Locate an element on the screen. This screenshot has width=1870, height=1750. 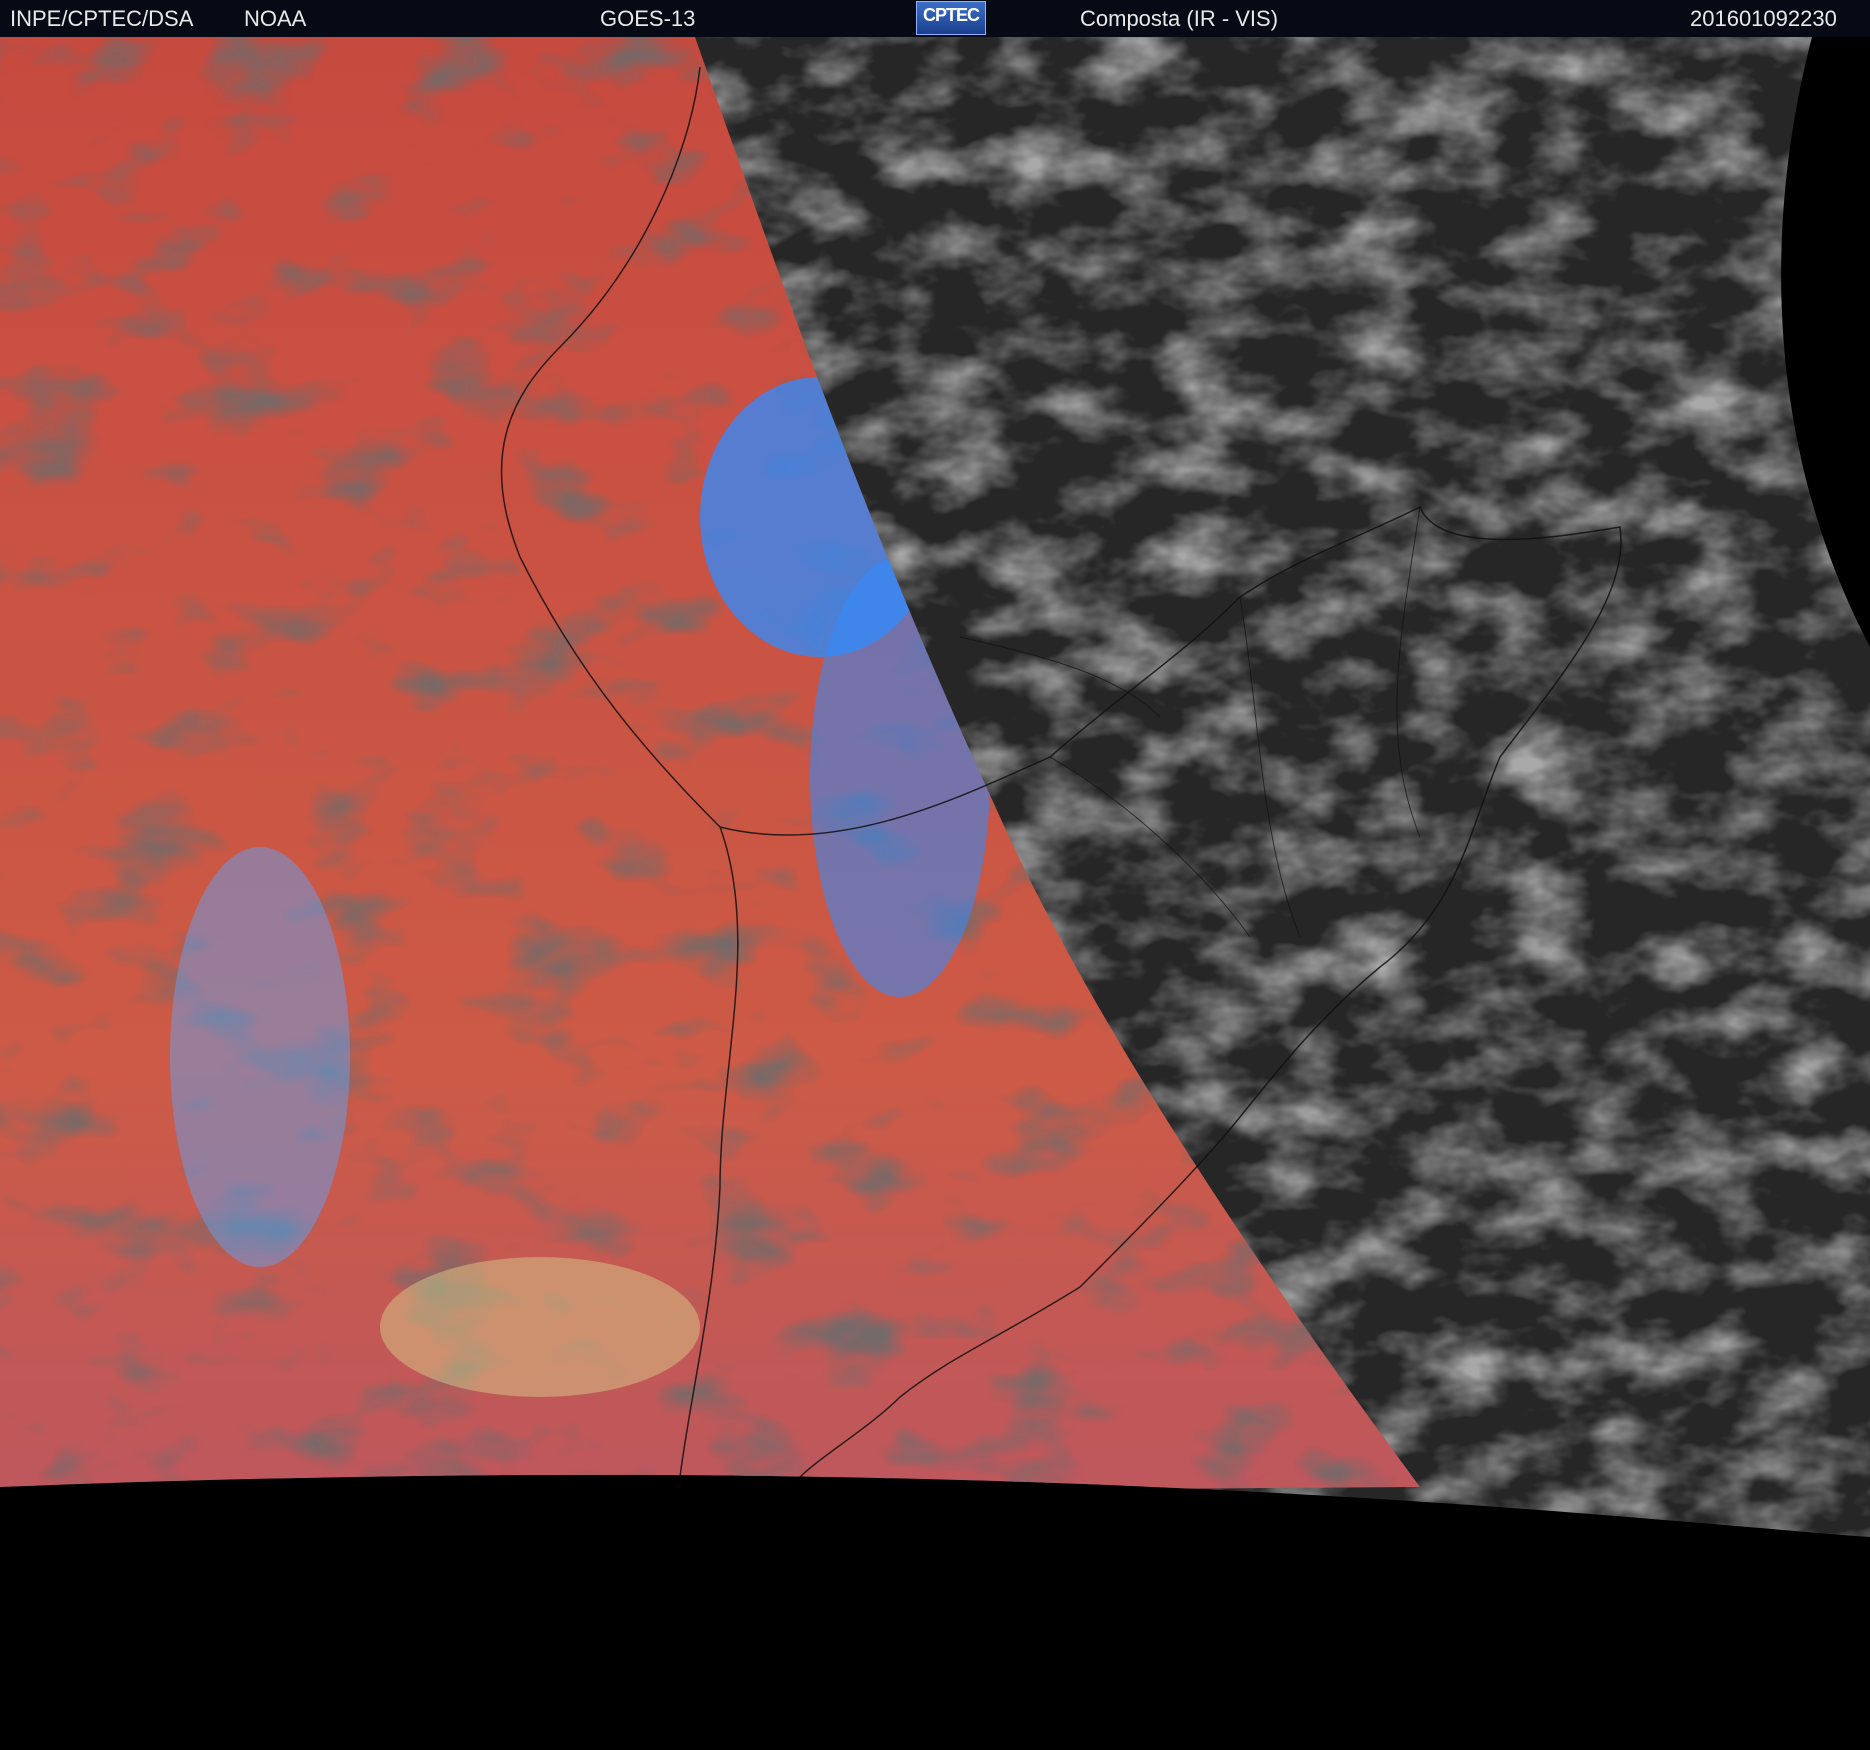
cold-cloud-swirl is located at coordinates (260, 1057).